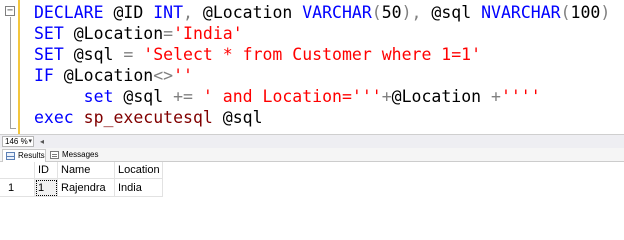 This screenshot has height=240, width=624. Describe the element at coordinates (44, 75) in the screenshot. I see `code-token: IF` at that location.